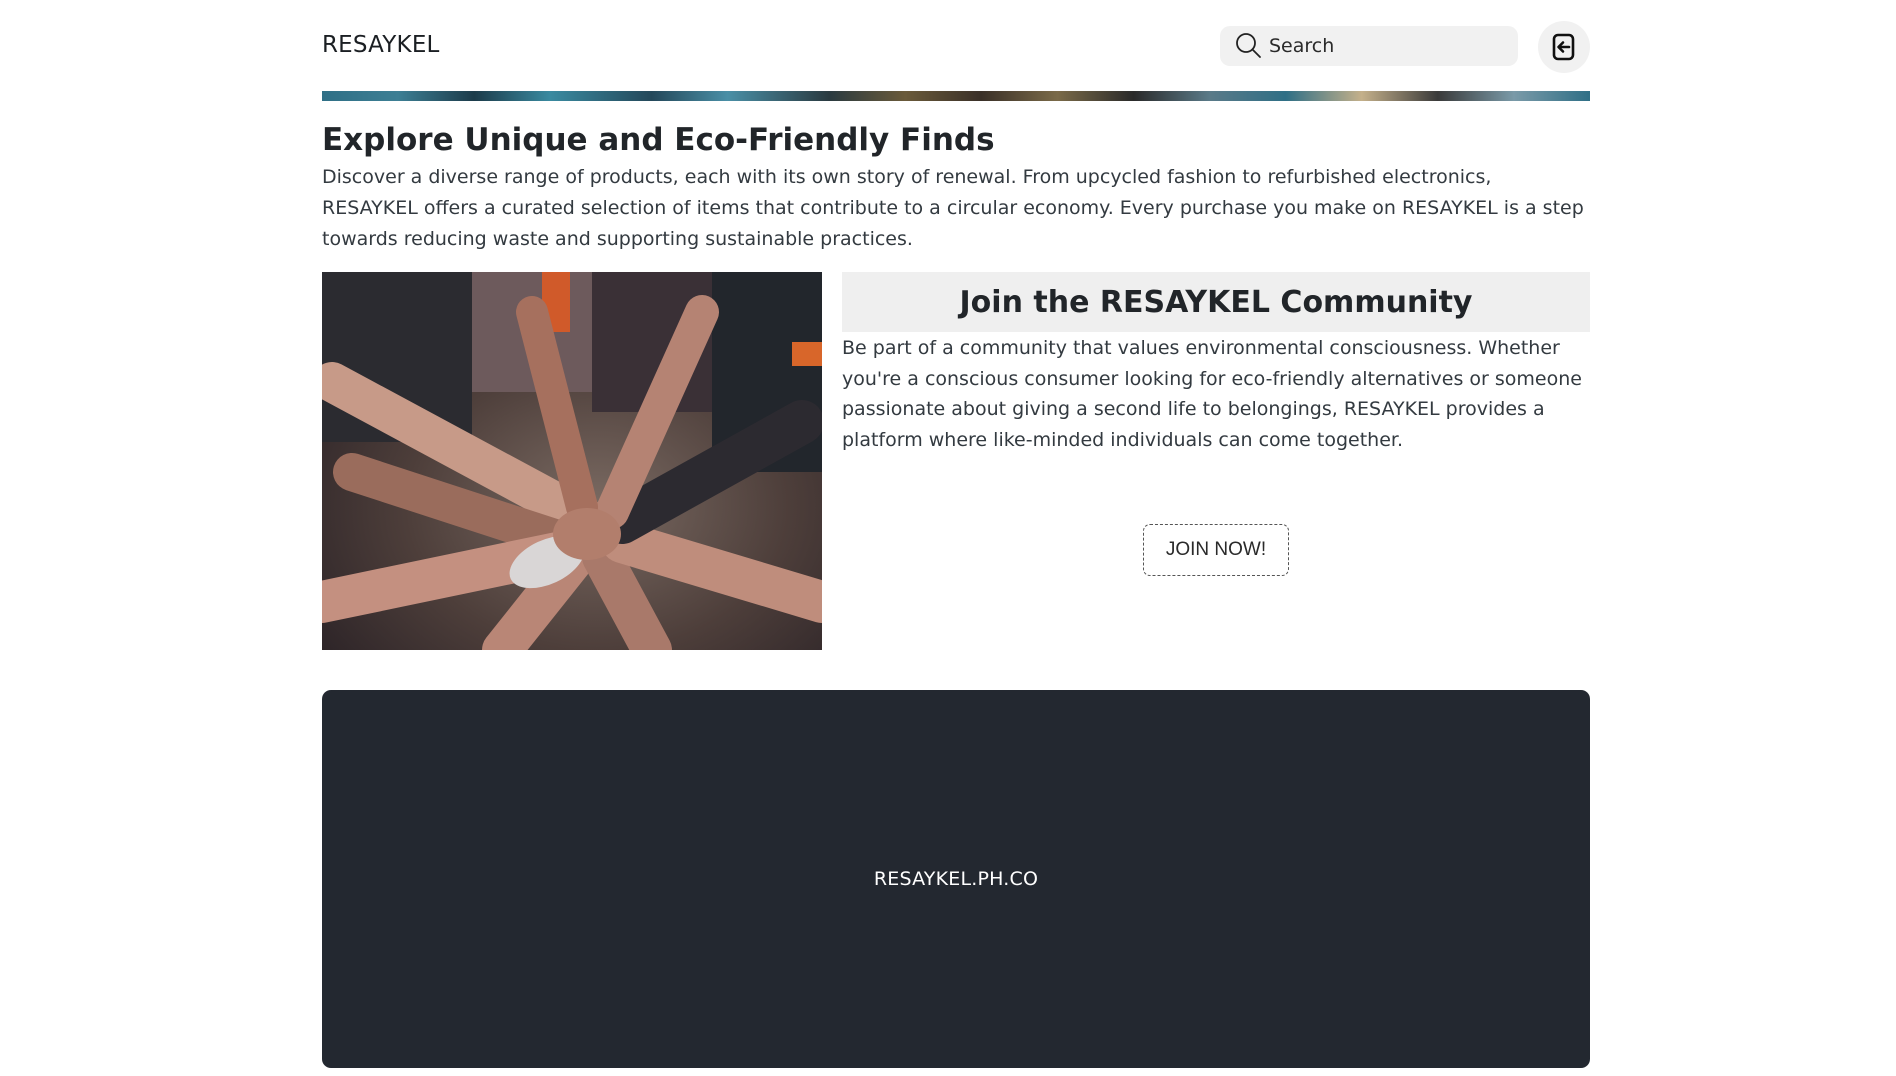  Describe the element at coordinates (1369, 46) in the screenshot. I see `search-bar: Search` at that location.